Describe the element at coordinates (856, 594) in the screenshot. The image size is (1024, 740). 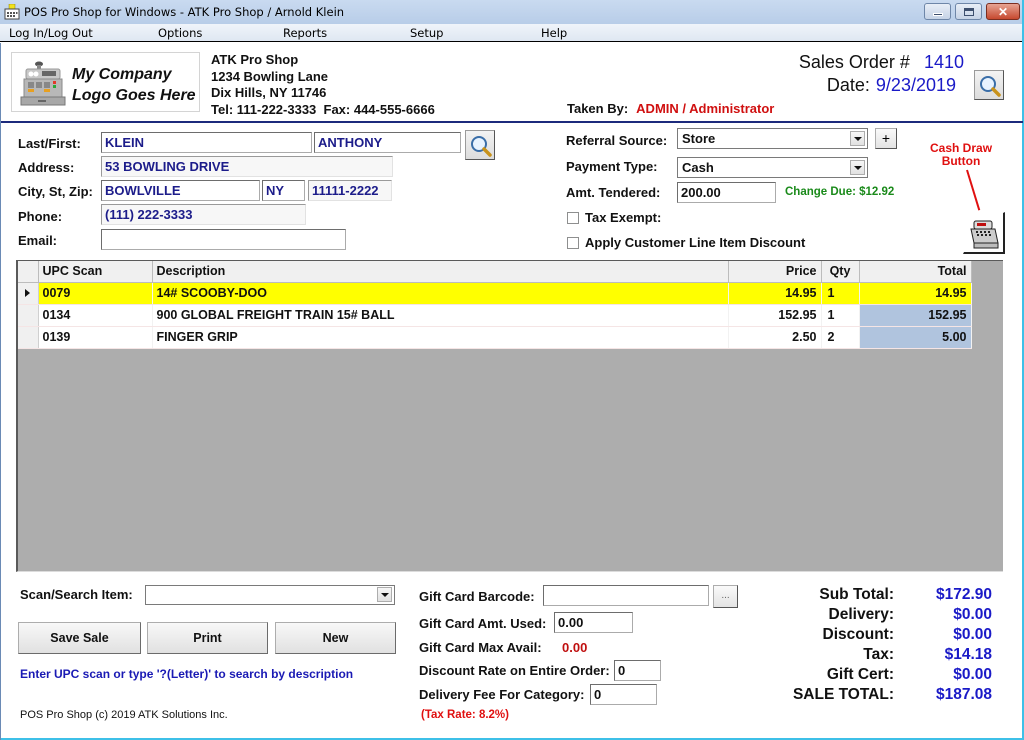
I see `subtotal-label: Sub Total:` at that location.